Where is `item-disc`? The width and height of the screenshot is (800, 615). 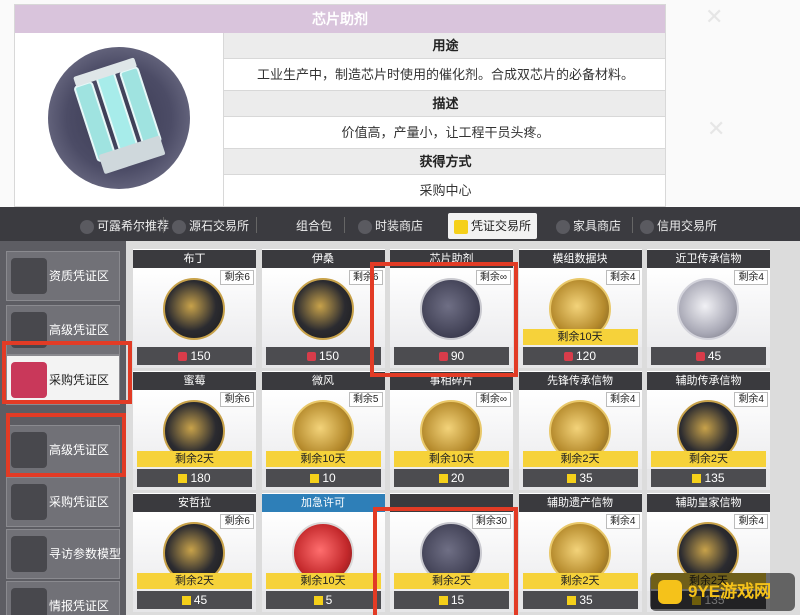
item-disc is located at coordinates (119, 118).